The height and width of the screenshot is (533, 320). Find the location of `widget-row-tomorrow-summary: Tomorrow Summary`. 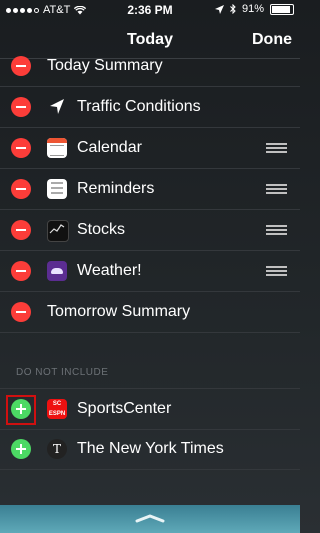

widget-row-tomorrow-summary: Tomorrow Summary is located at coordinates (150, 312).